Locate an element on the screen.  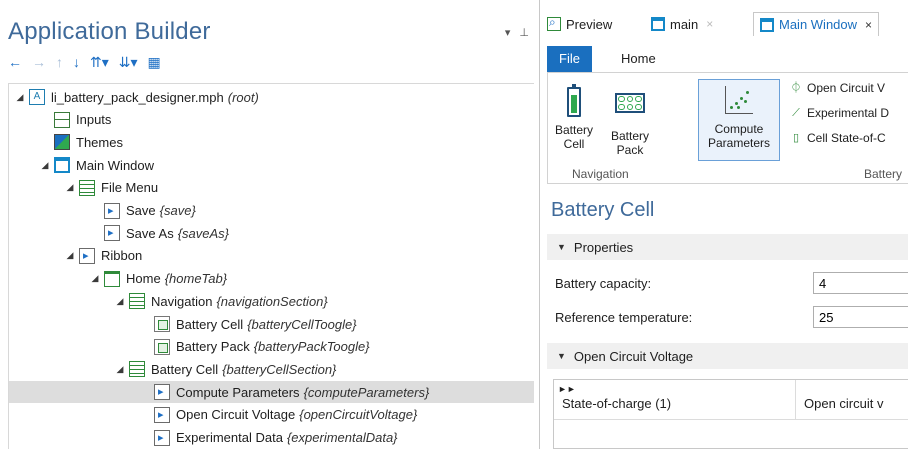
inputs-node-icon is located at coordinates (62, 119).